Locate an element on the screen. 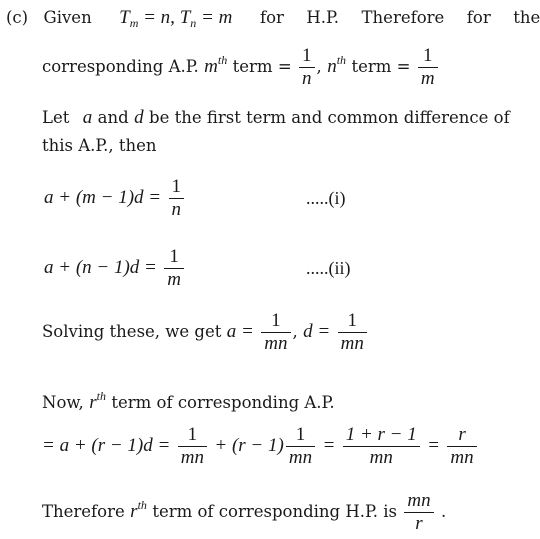 This screenshot has width=540, height=539. solution-line-4: this A.P., then is located at coordinates (99, 145).